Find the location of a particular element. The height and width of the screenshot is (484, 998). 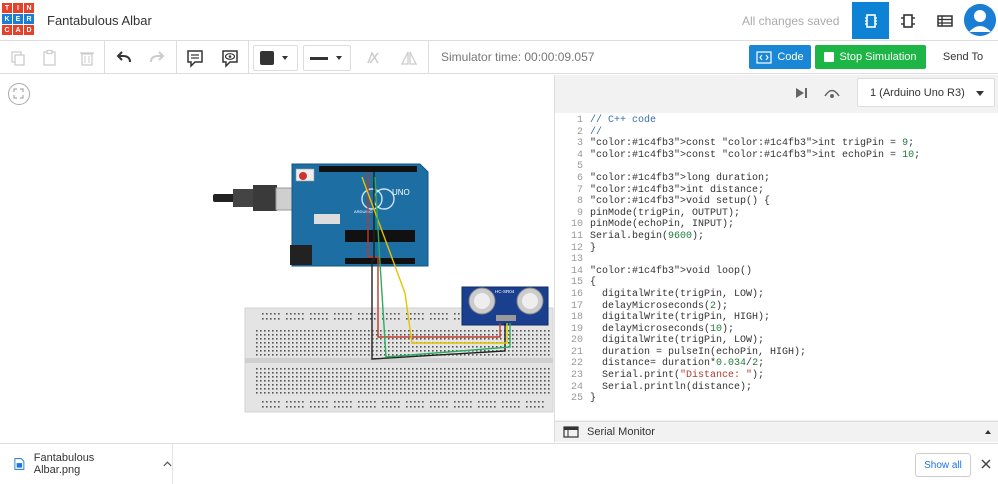

line-number: 9 is located at coordinates (579, 213).